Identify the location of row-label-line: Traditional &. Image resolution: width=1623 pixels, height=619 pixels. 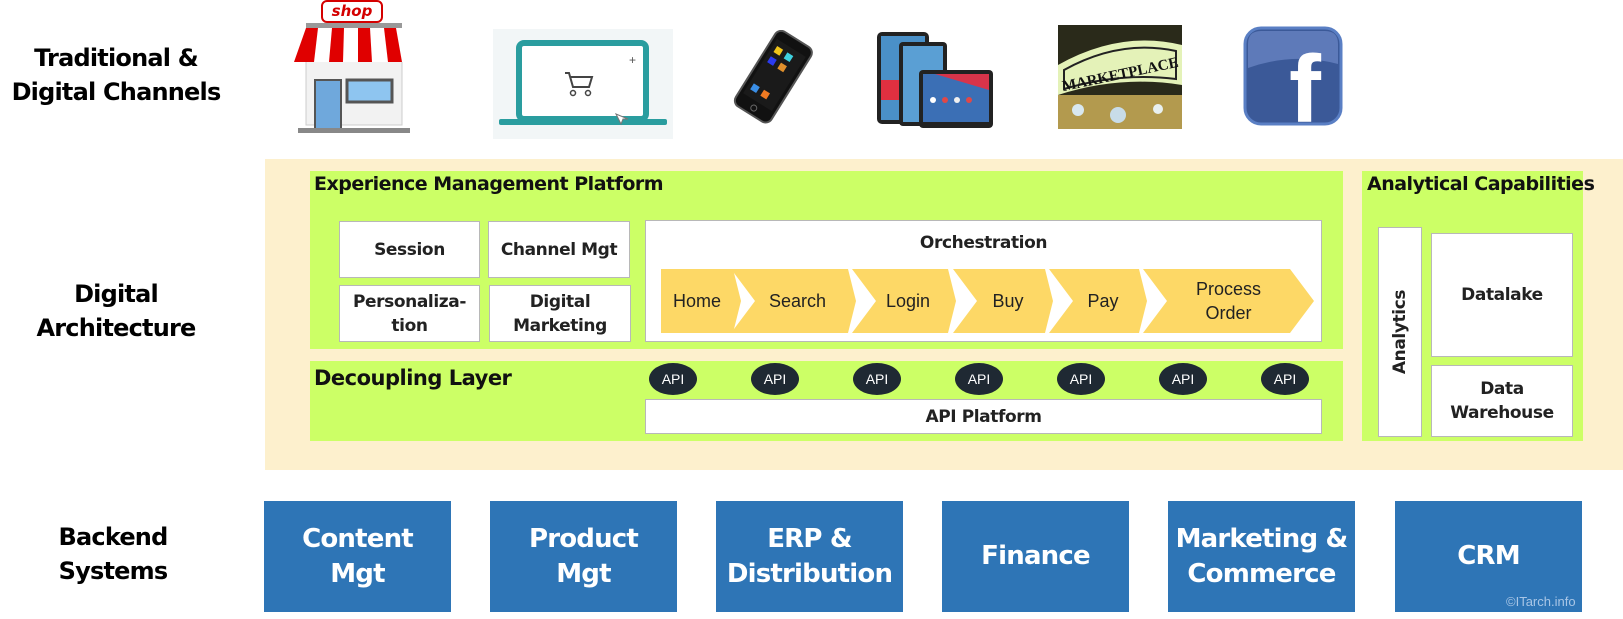
(116, 58).